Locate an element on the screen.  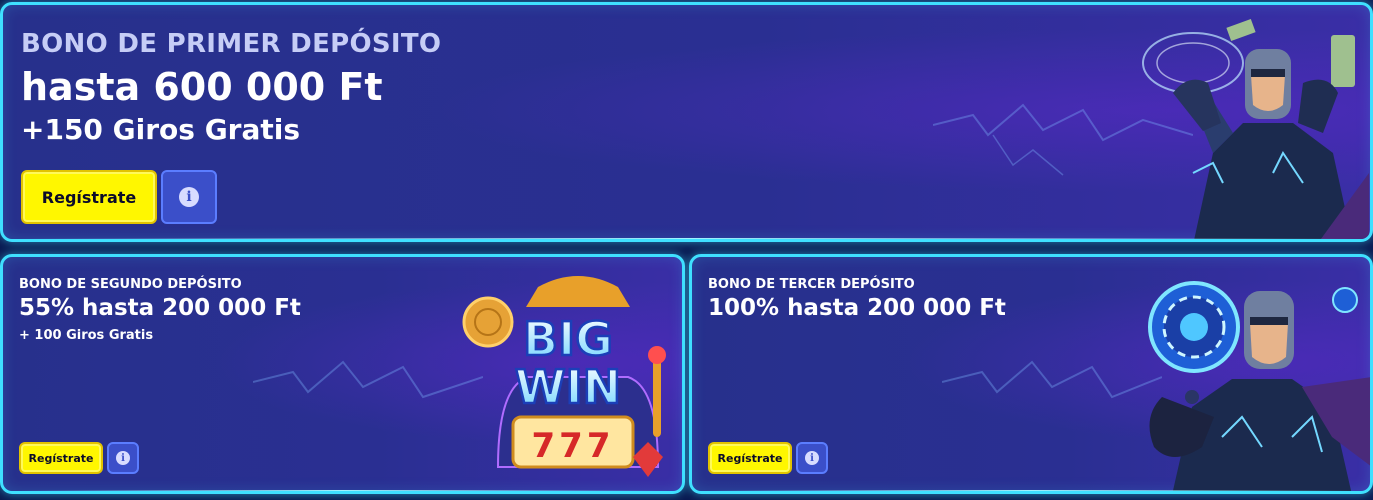
big-win-slot-illustration: BIG WIN 777 is located at coordinates (564, 376).